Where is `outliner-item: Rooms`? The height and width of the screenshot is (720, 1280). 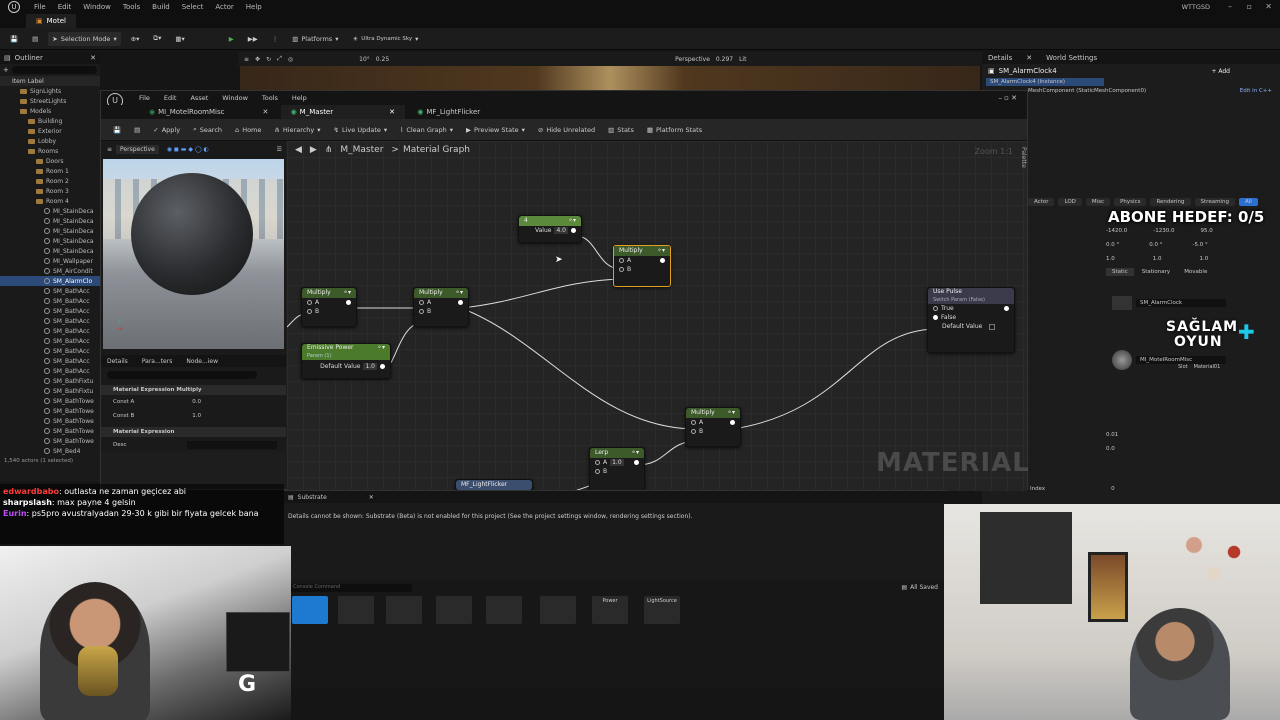 outliner-item: Rooms is located at coordinates (50, 151).